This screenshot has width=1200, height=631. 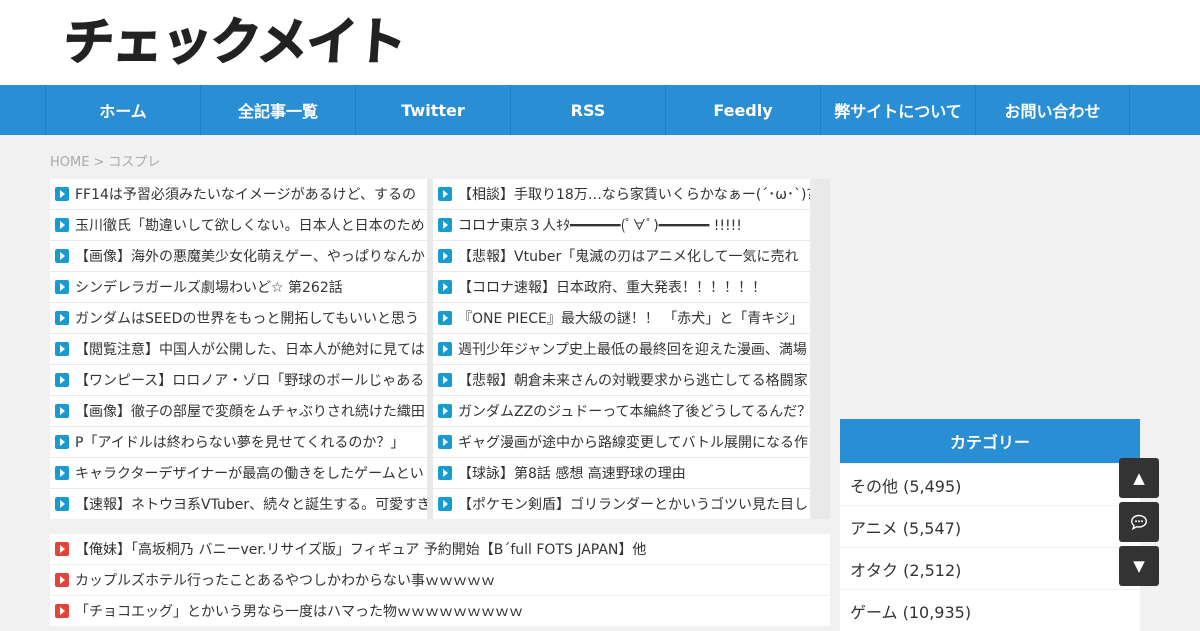 What do you see at coordinates (69, 162) in the screenshot?
I see `breadcrumb-home: HOME` at bounding box center [69, 162].